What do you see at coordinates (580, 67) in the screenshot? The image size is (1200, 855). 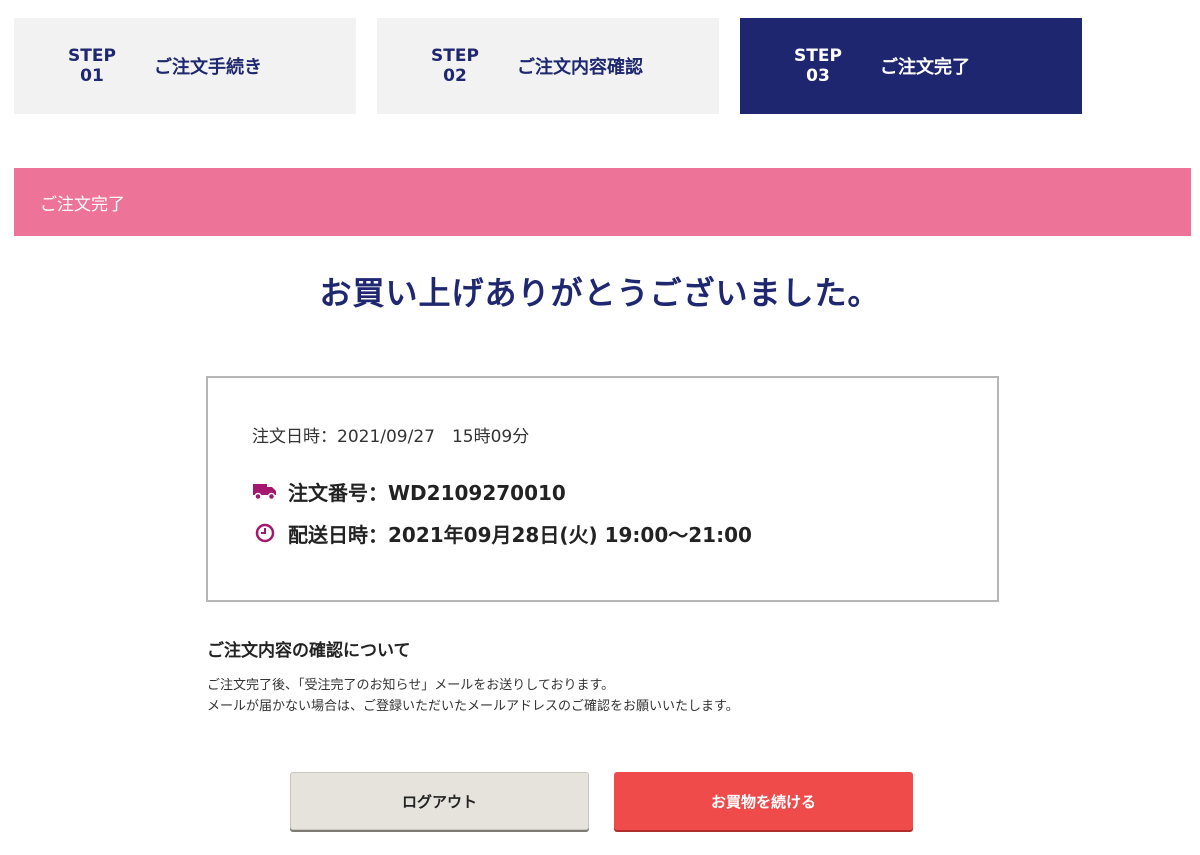 I see `step-label: ご注文内容確認` at bounding box center [580, 67].